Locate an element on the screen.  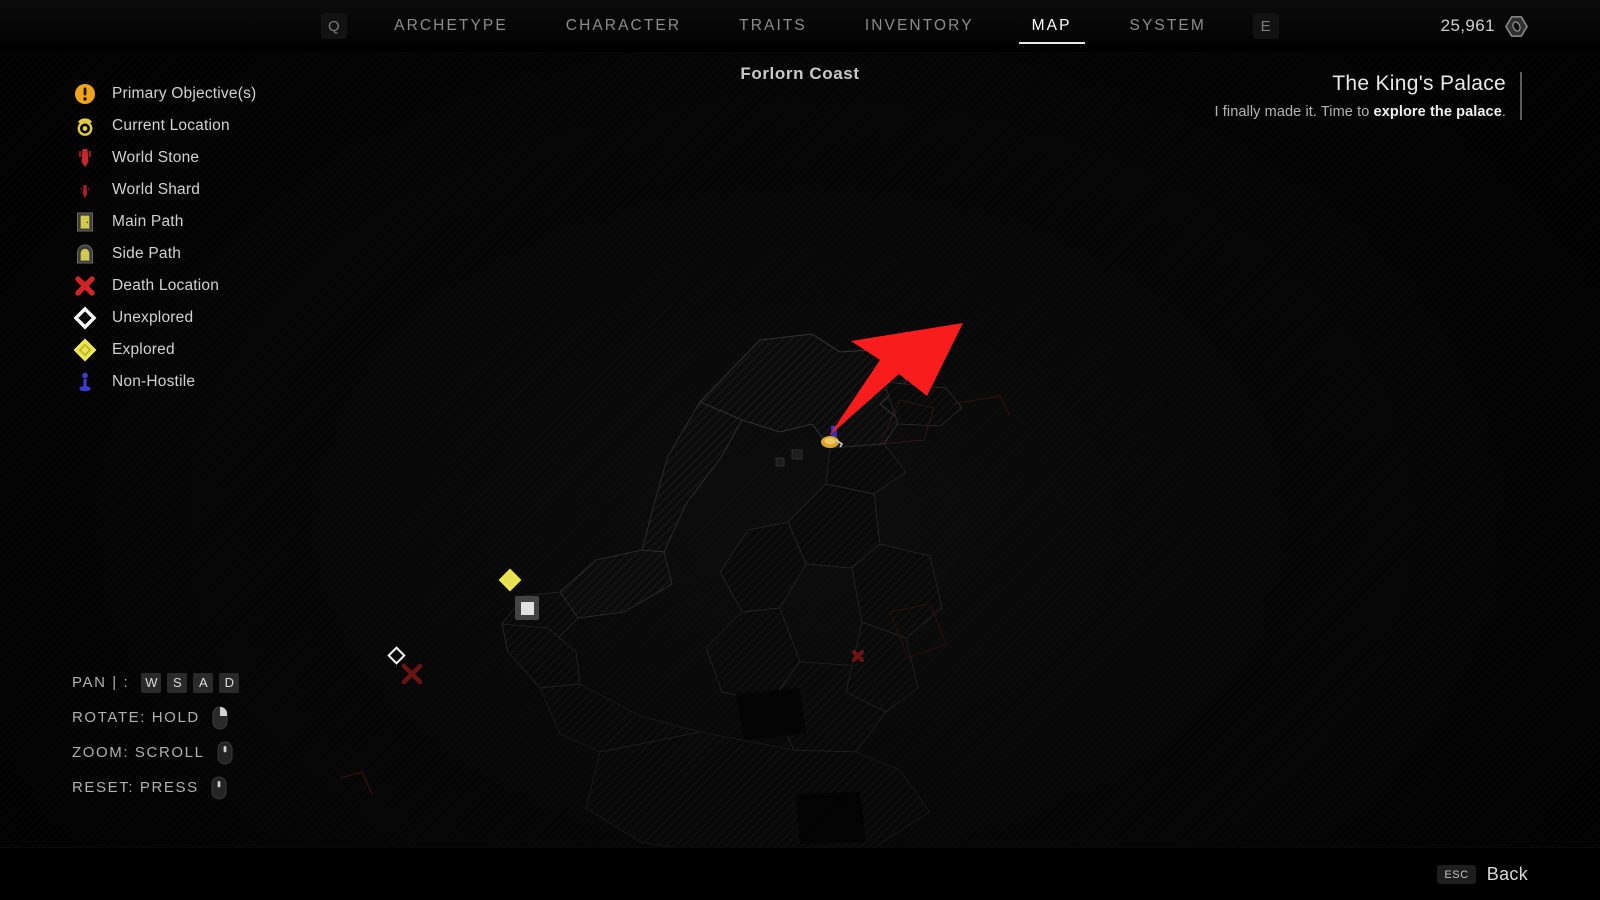
legend-item-world-shard: World Shard is located at coordinates (164, 190).